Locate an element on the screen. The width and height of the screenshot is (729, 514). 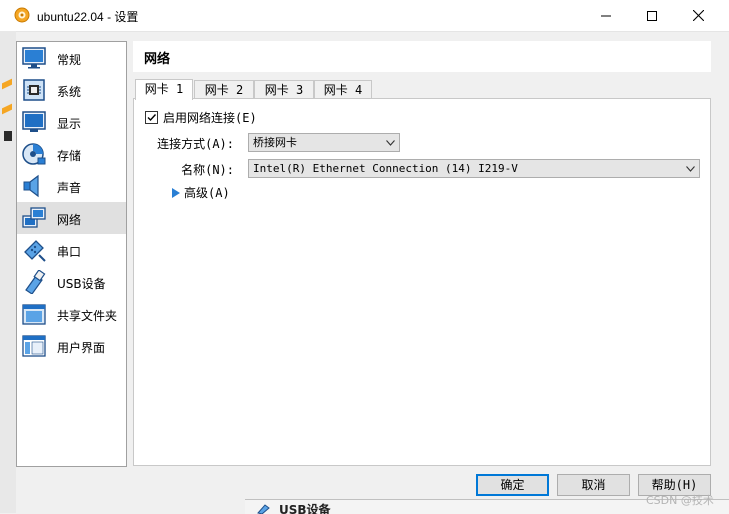
page-title: 网络 is located at coordinates (157, 59).